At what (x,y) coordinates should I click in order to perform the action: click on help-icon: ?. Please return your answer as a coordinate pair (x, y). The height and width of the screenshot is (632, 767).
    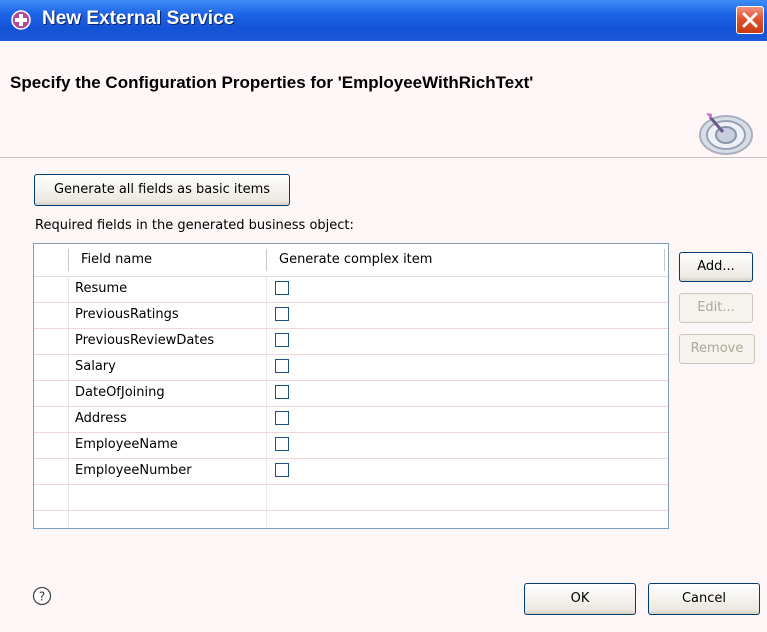
    Looking at the image, I should click on (42, 596).